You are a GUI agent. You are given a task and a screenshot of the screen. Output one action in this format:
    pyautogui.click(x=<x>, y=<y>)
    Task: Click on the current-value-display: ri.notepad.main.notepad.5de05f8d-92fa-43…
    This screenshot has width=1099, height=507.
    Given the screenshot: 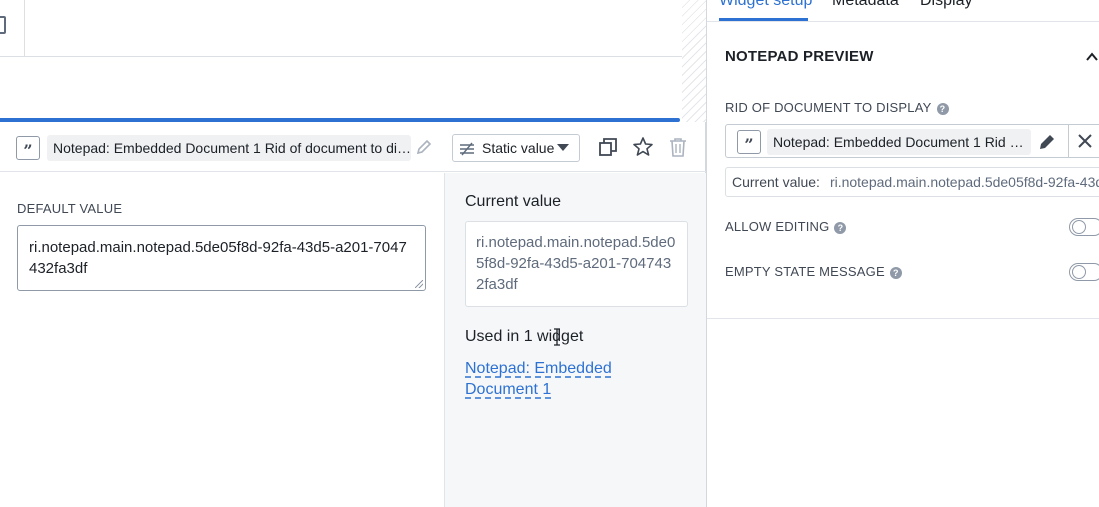 What is the action you would take?
    pyautogui.click(x=576, y=264)
    